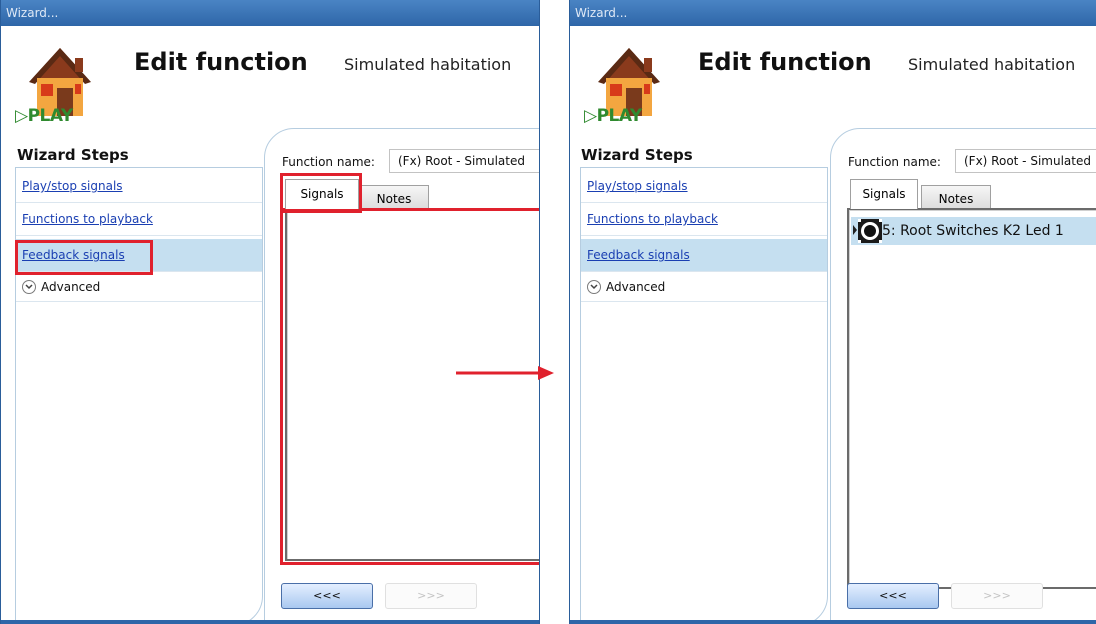 The height and width of the screenshot is (624, 1096). I want to click on arrow-right-icon, so click(505, 373).